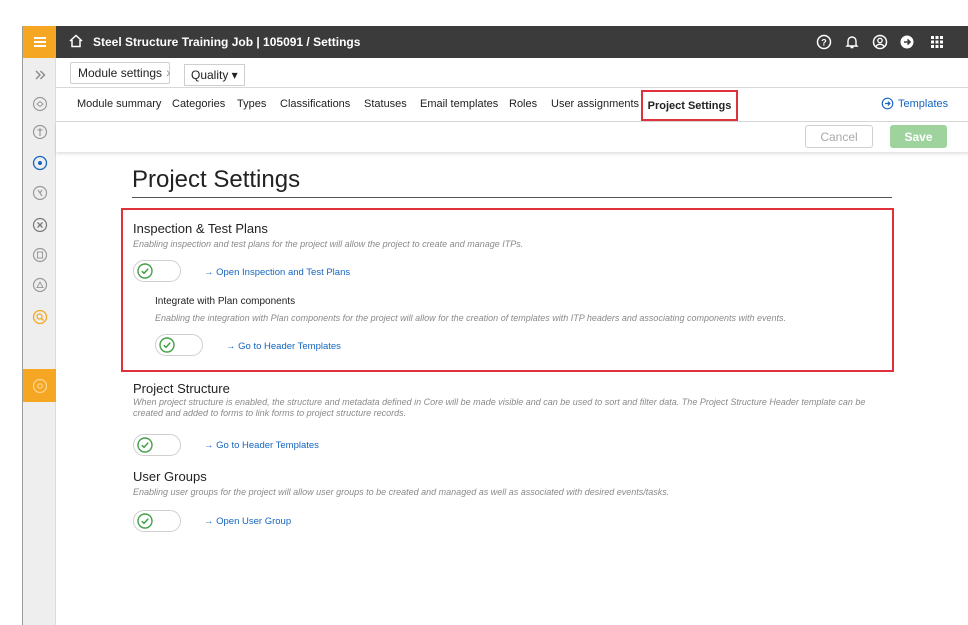  What do you see at coordinates (385, 104) in the screenshot?
I see `tab-statuses: Statuses` at bounding box center [385, 104].